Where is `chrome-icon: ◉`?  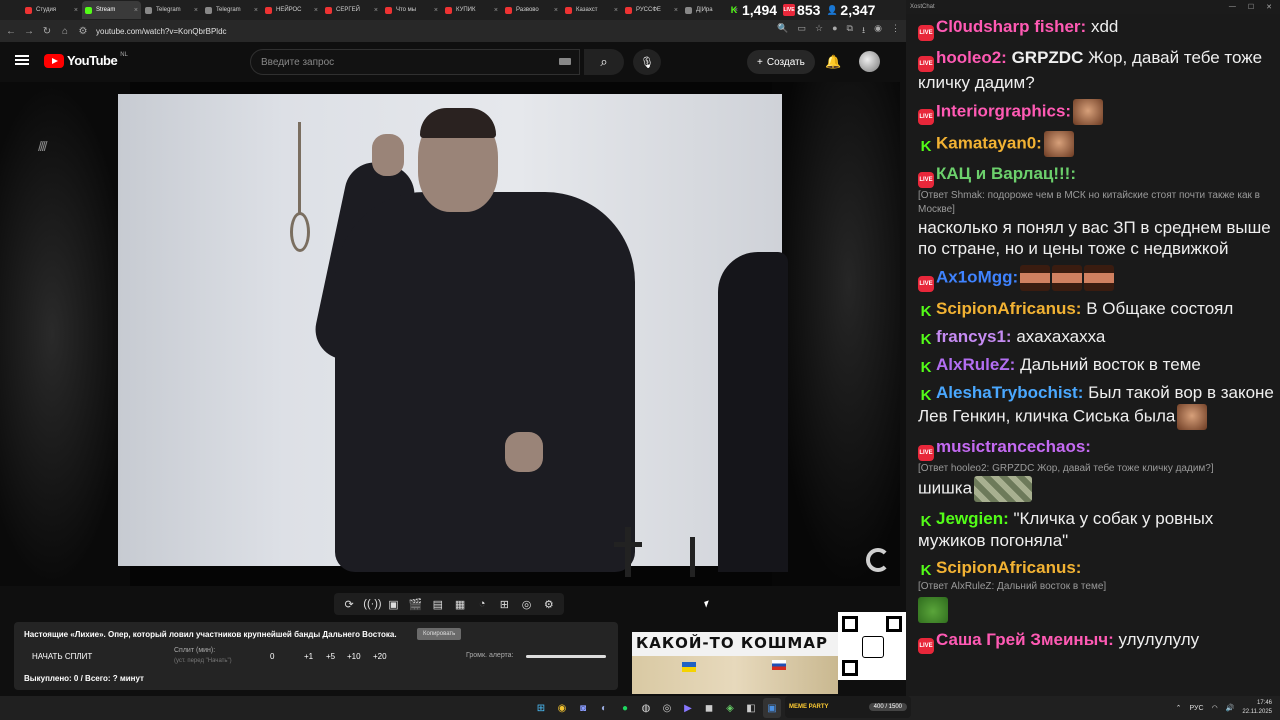
chrome-icon: ◉ is located at coordinates (562, 708).